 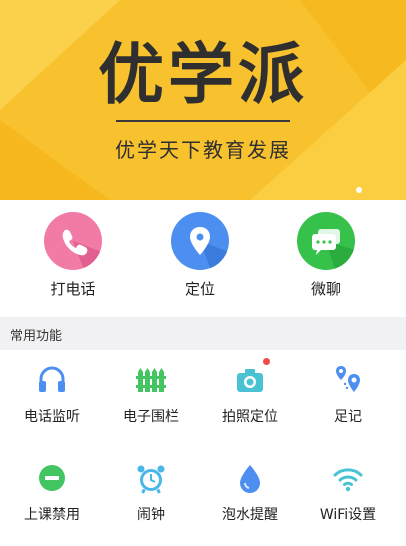 I want to click on chat-label: 微聊, so click(x=325, y=289).